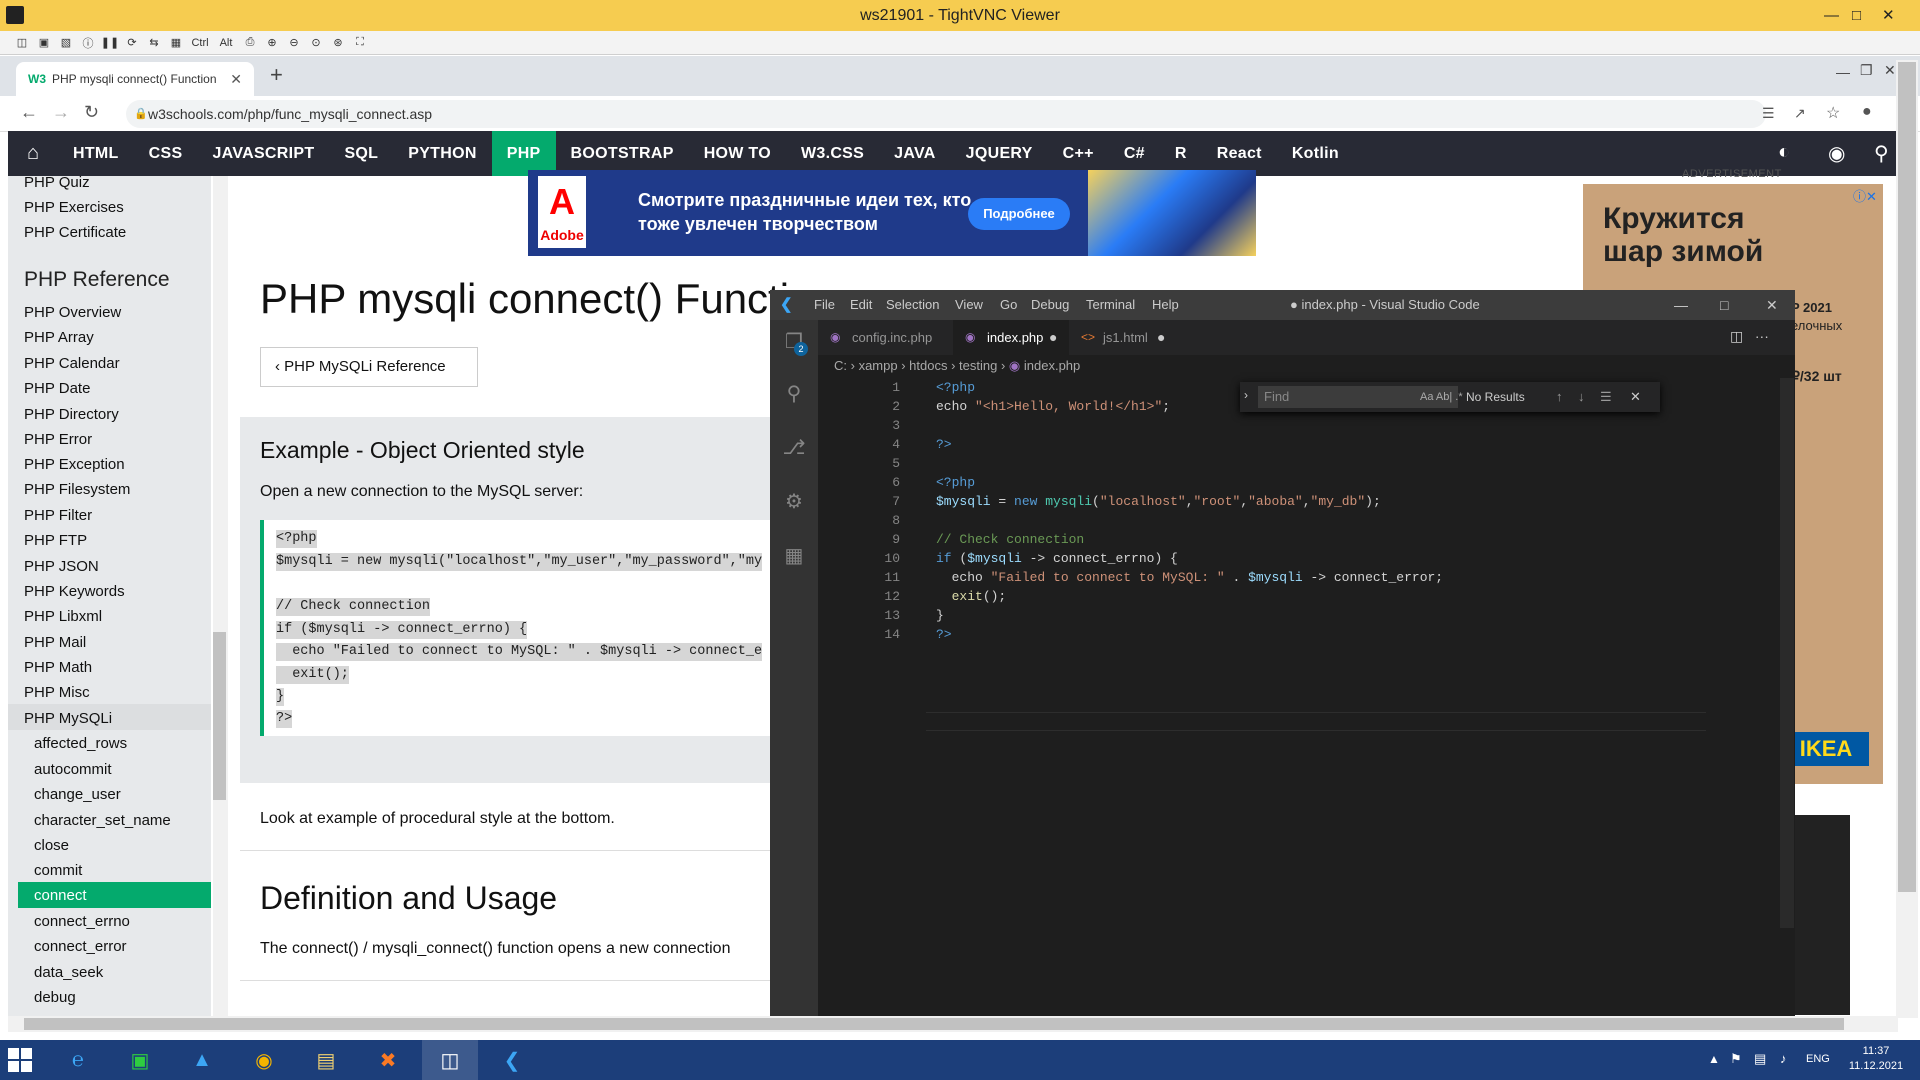 This screenshot has height=1080, width=1920. What do you see at coordinates (338, 43) in the screenshot?
I see `zoom-fit-icon: ⊛` at bounding box center [338, 43].